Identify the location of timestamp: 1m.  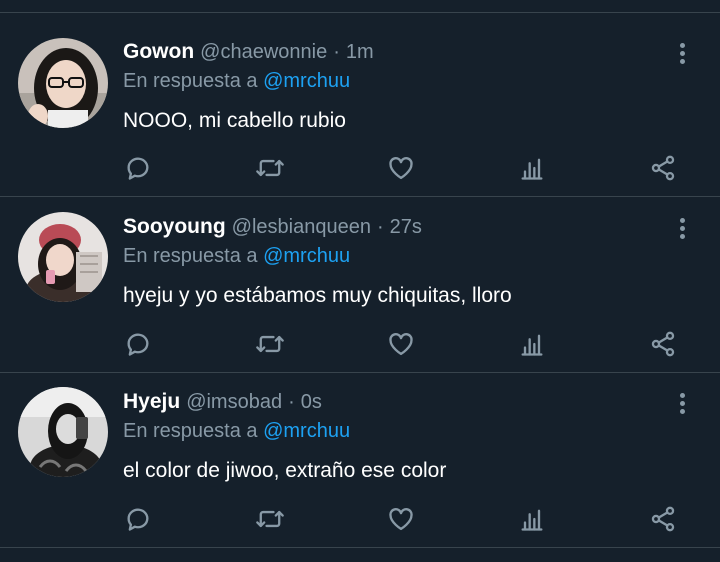
(360, 52).